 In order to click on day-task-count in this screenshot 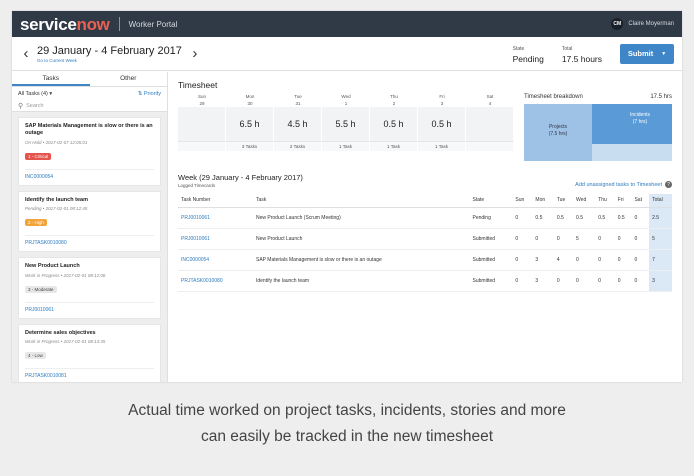, I will do `click(202, 146)`.